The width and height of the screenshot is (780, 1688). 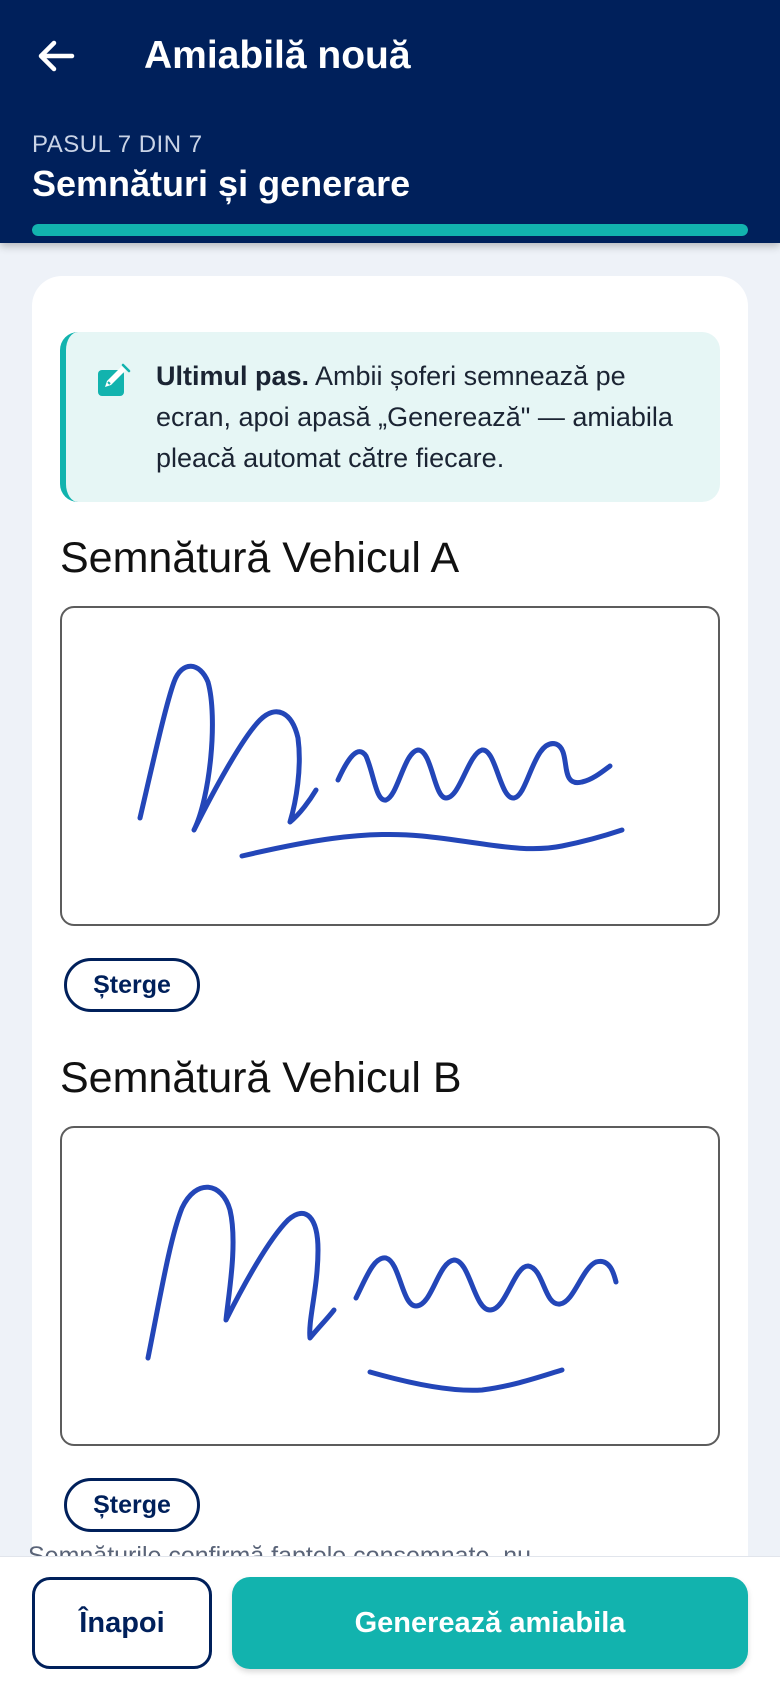 I want to click on step-title: Semnături și generare, so click(x=221, y=183).